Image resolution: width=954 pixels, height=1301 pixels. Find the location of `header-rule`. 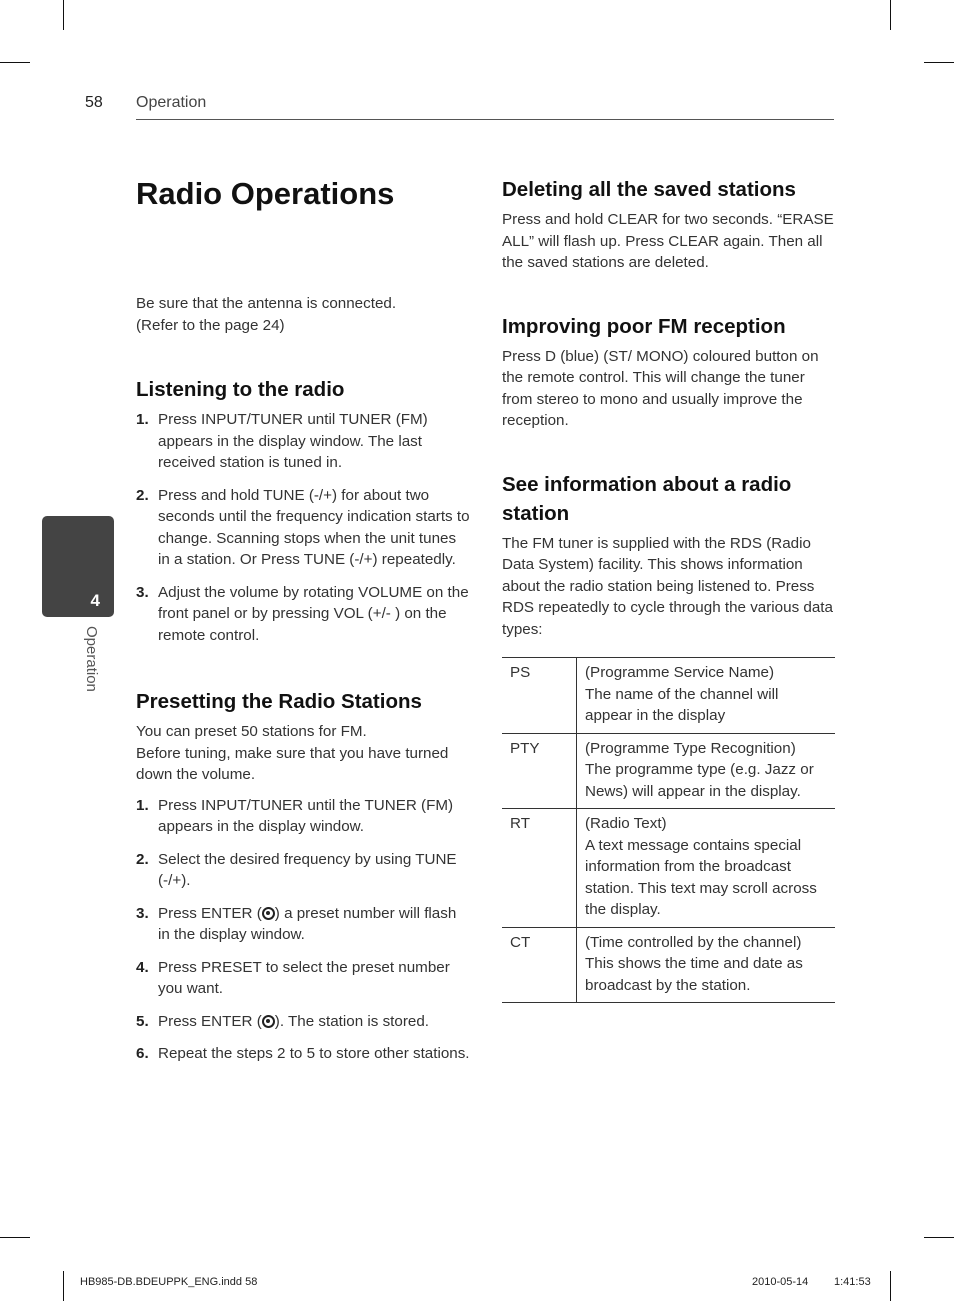

header-rule is located at coordinates (485, 119).